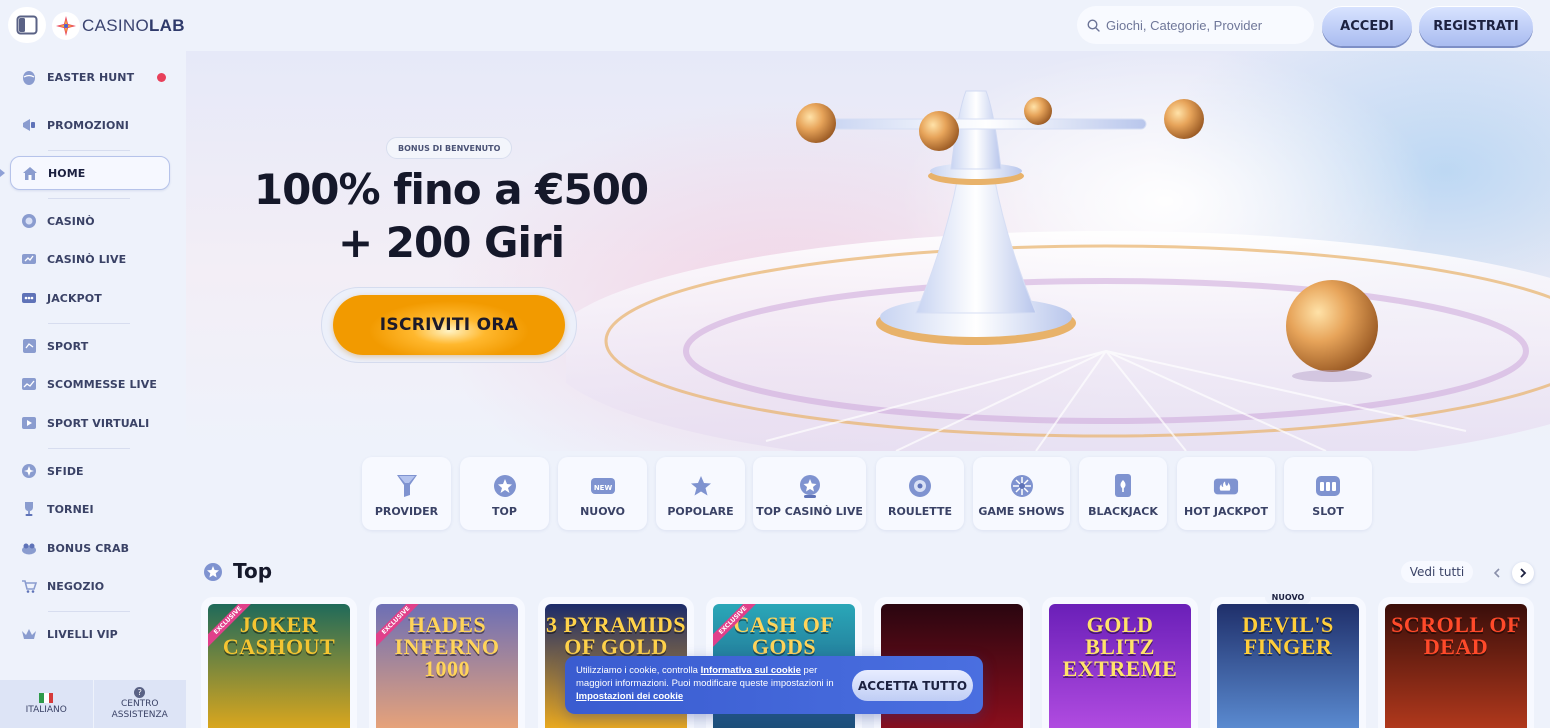 The image size is (1550, 728). I want to click on game-thumbnail: SCROLL OF DEAD, so click(1456, 666).